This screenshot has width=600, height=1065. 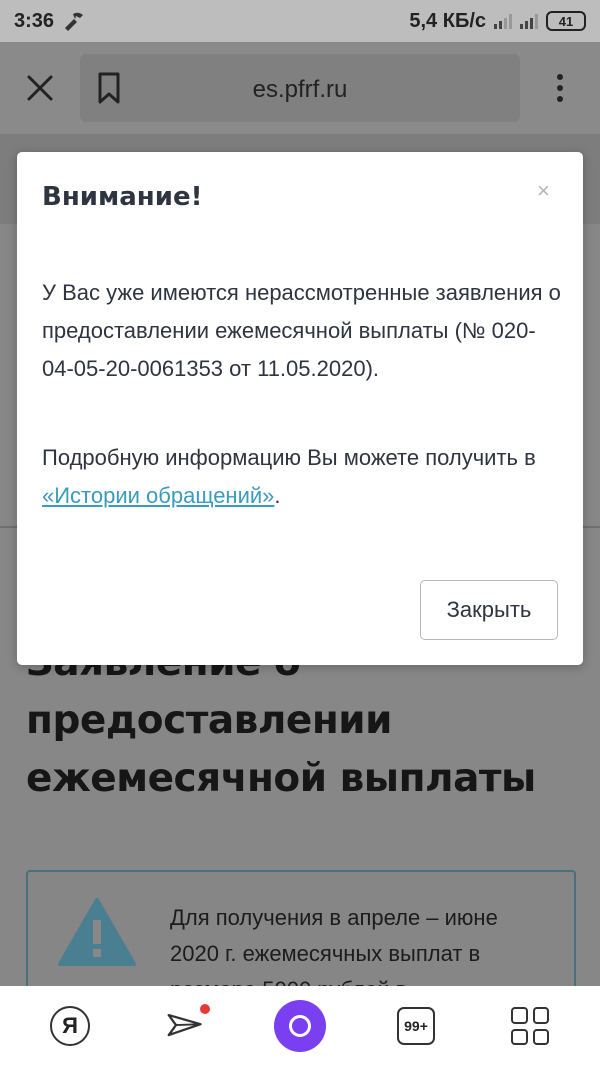 What do you see at coordinates (300, 21) in the screenshot?
I see `status-bar: 3:36 5,4 КБ/с 41` at bounding box center [300, 21].